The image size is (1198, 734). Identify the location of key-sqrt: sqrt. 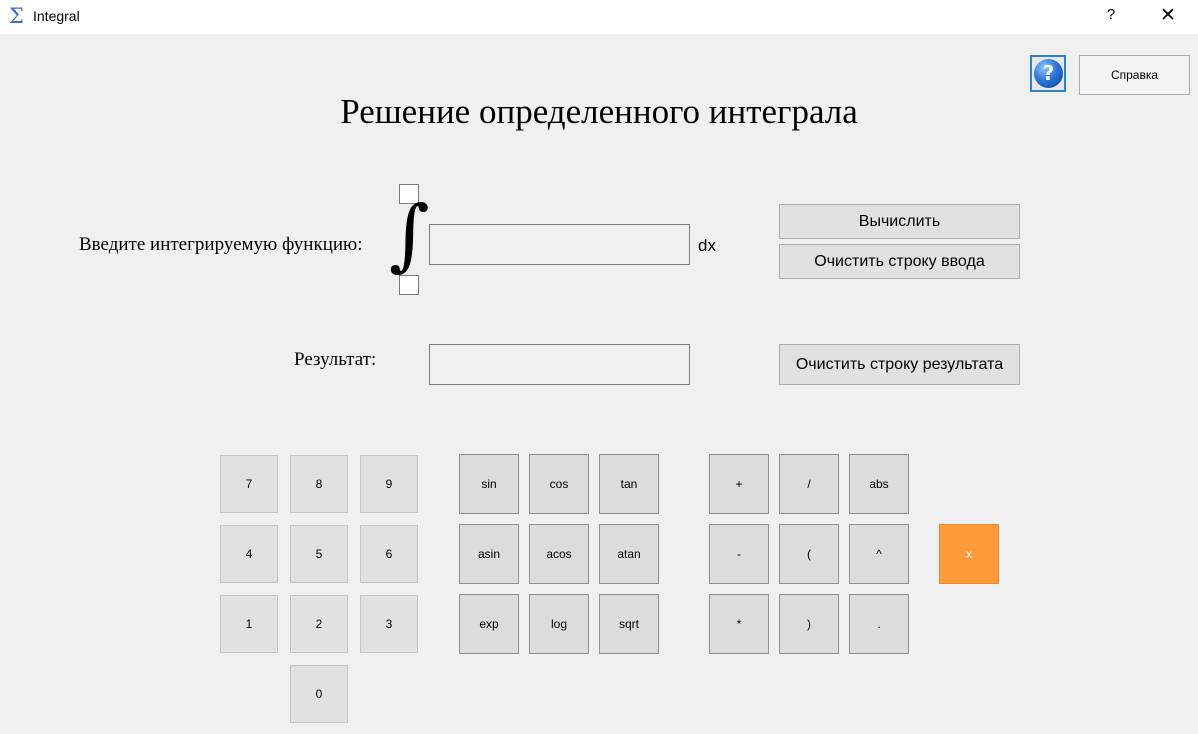
(629, 624).